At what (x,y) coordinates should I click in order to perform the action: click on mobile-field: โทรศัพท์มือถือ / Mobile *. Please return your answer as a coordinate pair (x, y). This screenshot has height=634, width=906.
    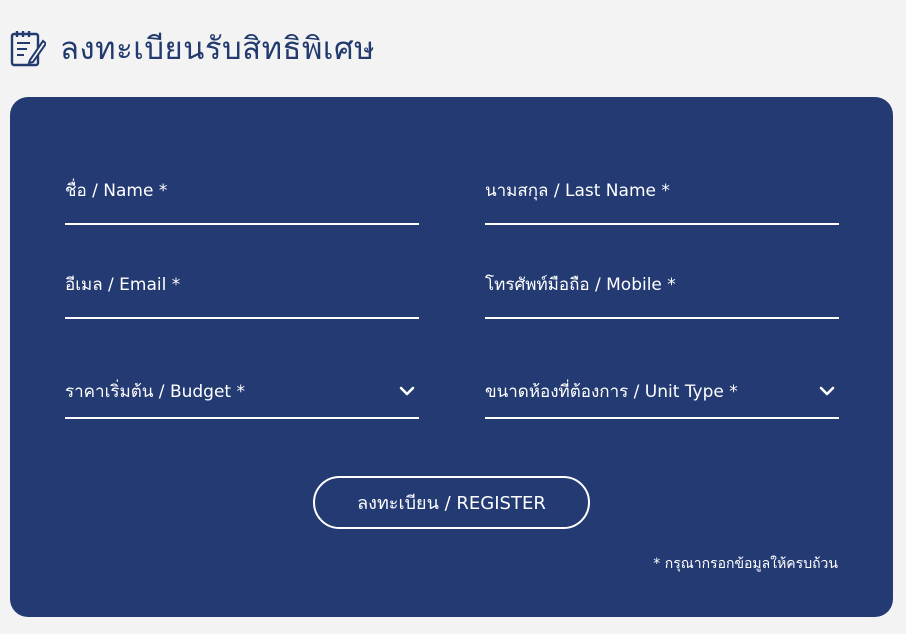
    Looking at the image, I should click on (662, 295).